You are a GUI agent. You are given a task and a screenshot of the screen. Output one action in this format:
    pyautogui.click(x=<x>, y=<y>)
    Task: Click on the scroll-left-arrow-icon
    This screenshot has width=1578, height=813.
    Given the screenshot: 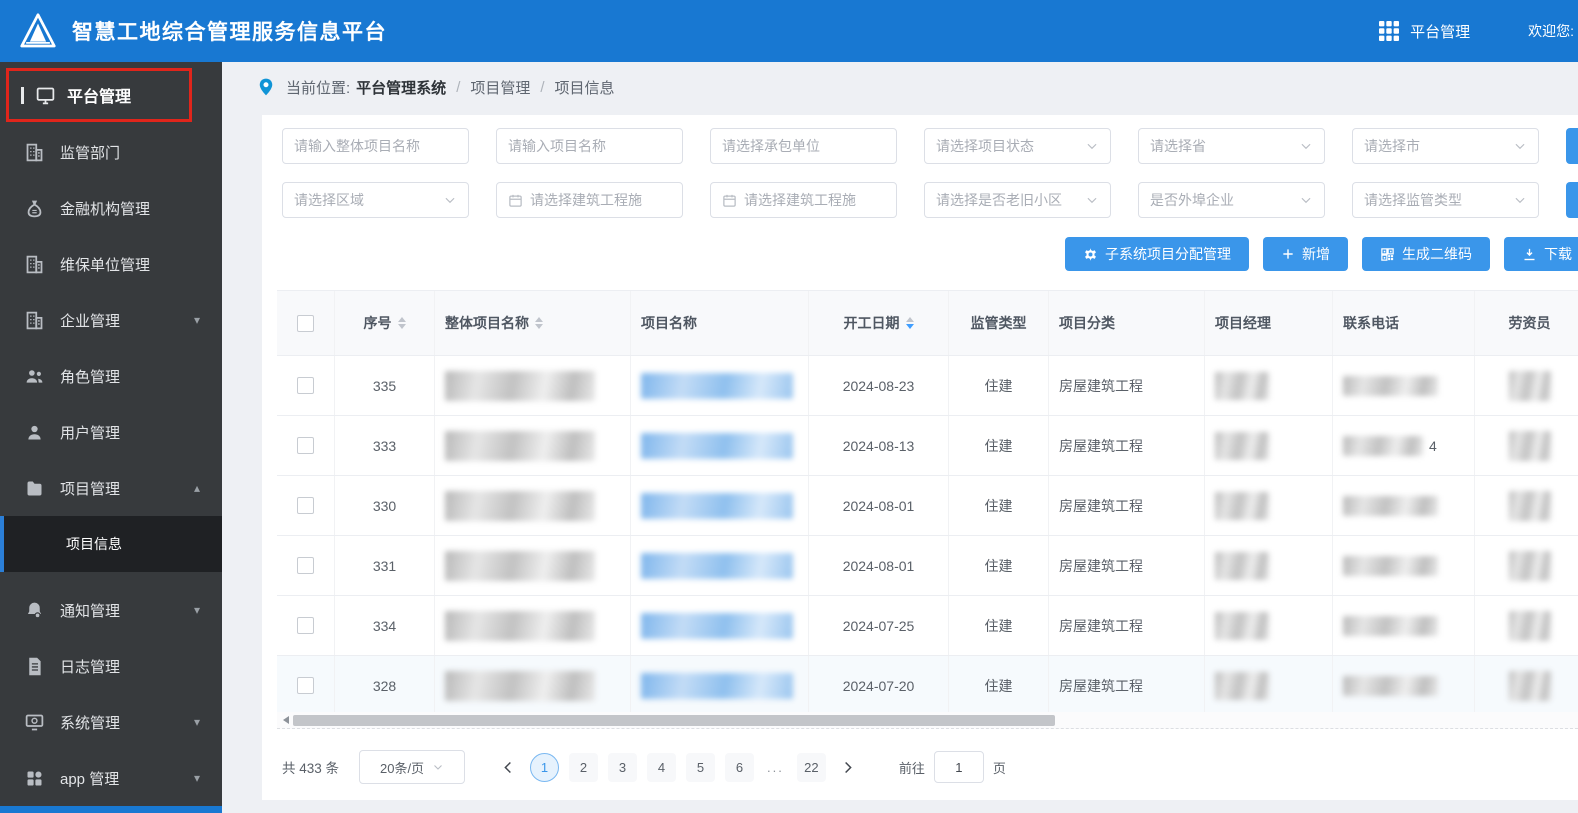 What is the action you would take?
    pyautogui.click(x=286, y=720)
    